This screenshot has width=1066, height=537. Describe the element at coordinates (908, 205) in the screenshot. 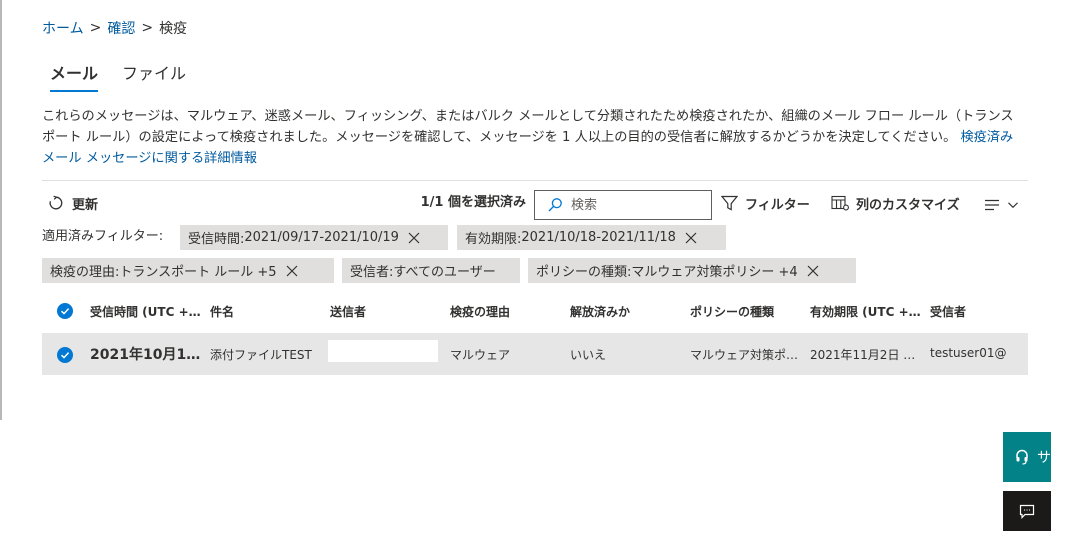

I see `customize-columns-label: 列のカスタマイズ` at that location.